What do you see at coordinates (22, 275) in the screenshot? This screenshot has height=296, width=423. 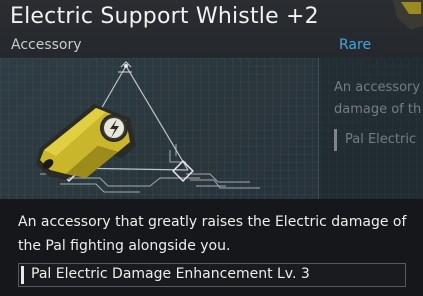 I see `effect-marker` at bounding box center [22, 275].